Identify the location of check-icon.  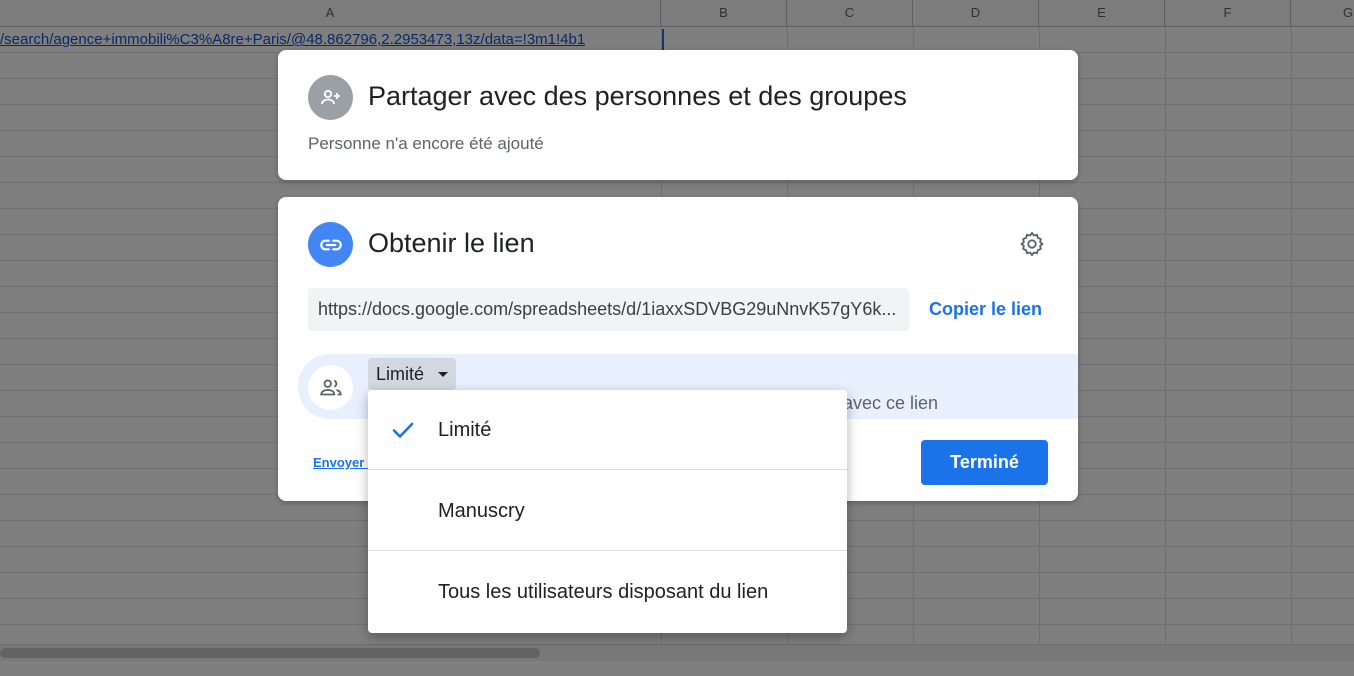
(403, 430).